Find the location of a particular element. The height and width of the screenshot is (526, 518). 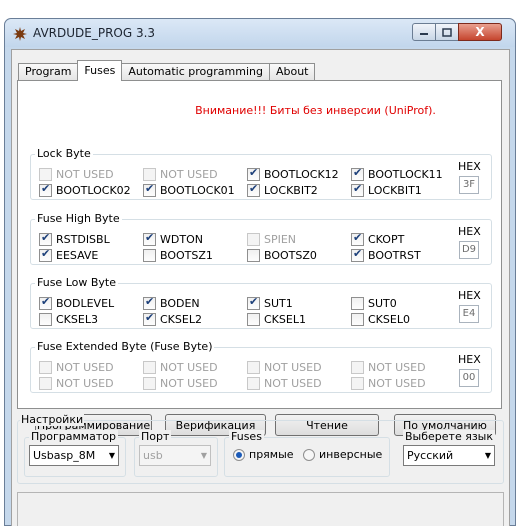

port-box: Порт usb ▼ is located at coordinates (176, 453).